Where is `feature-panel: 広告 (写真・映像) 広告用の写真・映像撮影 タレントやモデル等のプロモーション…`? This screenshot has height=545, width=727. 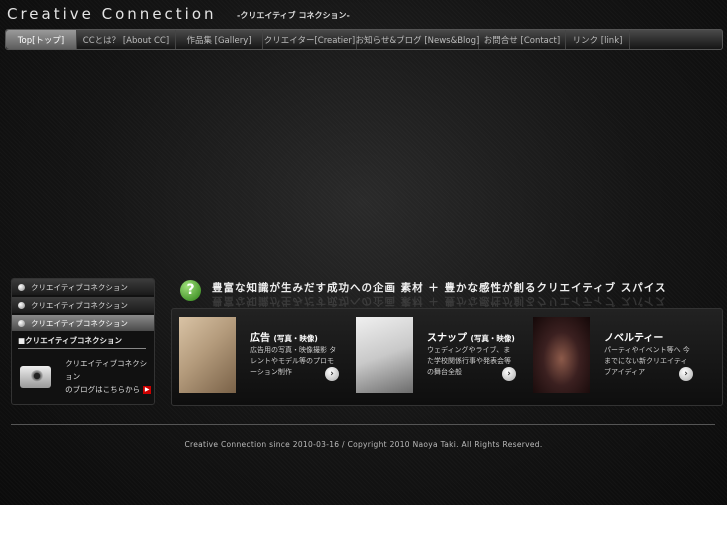
feature-panel: 広告 (写真・映像) 広告用の写真・映像撮影 タレントやモデル等のプロモーション… is located at coordinates (447, 357).